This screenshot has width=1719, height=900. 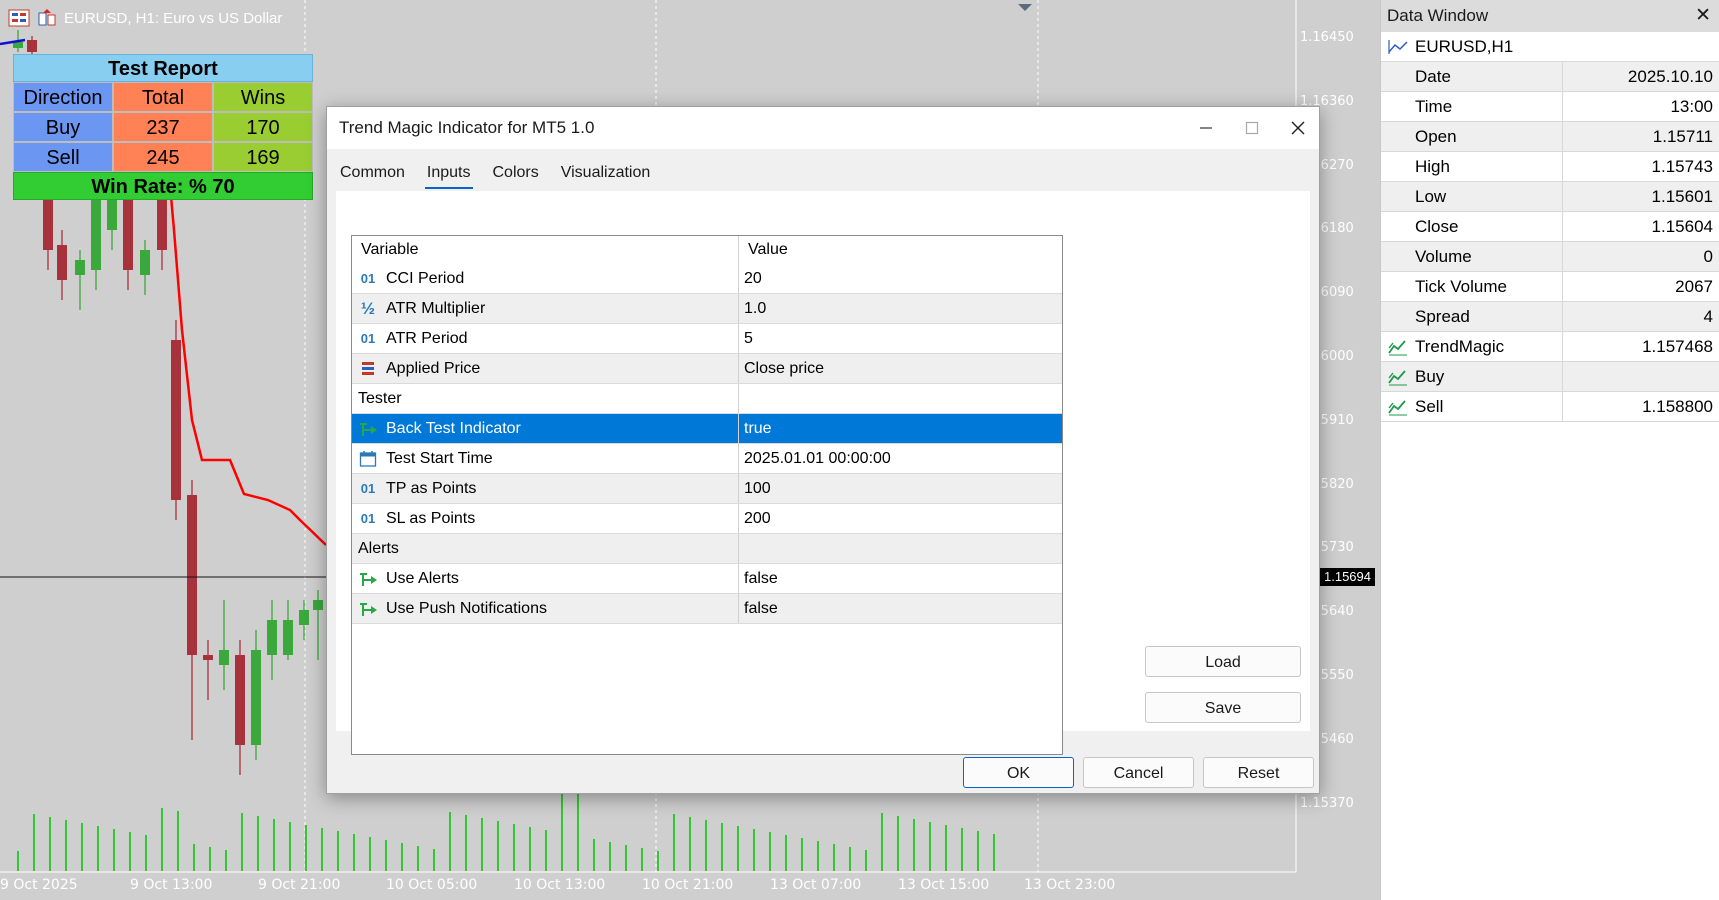 What do you see at coordinates (1018, 772) in the screenshot?
I see `ok-button: OK` at bounding box center [1018, 772].